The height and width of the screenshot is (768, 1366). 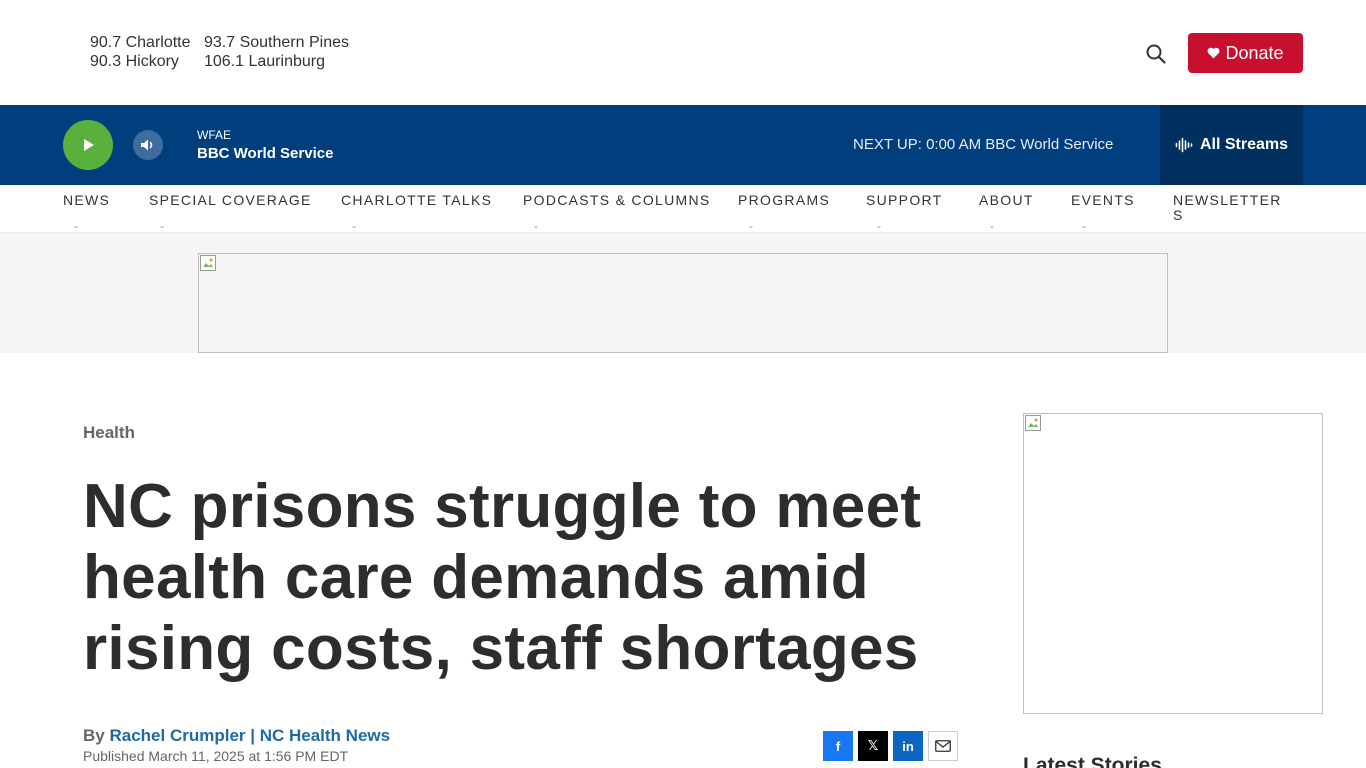 I want to click on station-name: WFAE, so click(x=214, y=135).